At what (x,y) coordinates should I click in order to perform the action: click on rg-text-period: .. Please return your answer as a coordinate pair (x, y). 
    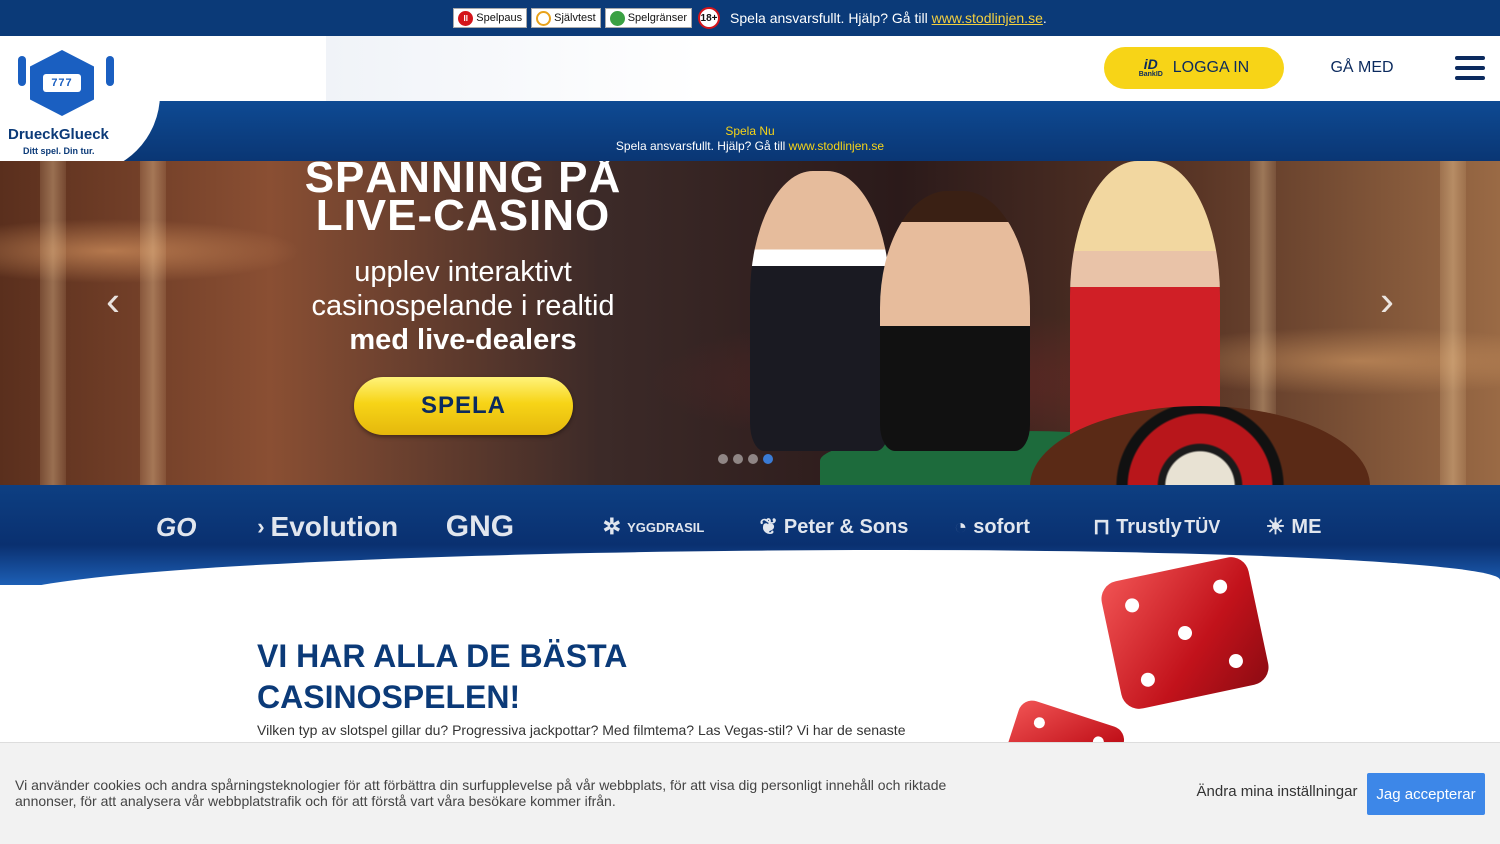
    Looking at the image, I should click on (1044, 18).